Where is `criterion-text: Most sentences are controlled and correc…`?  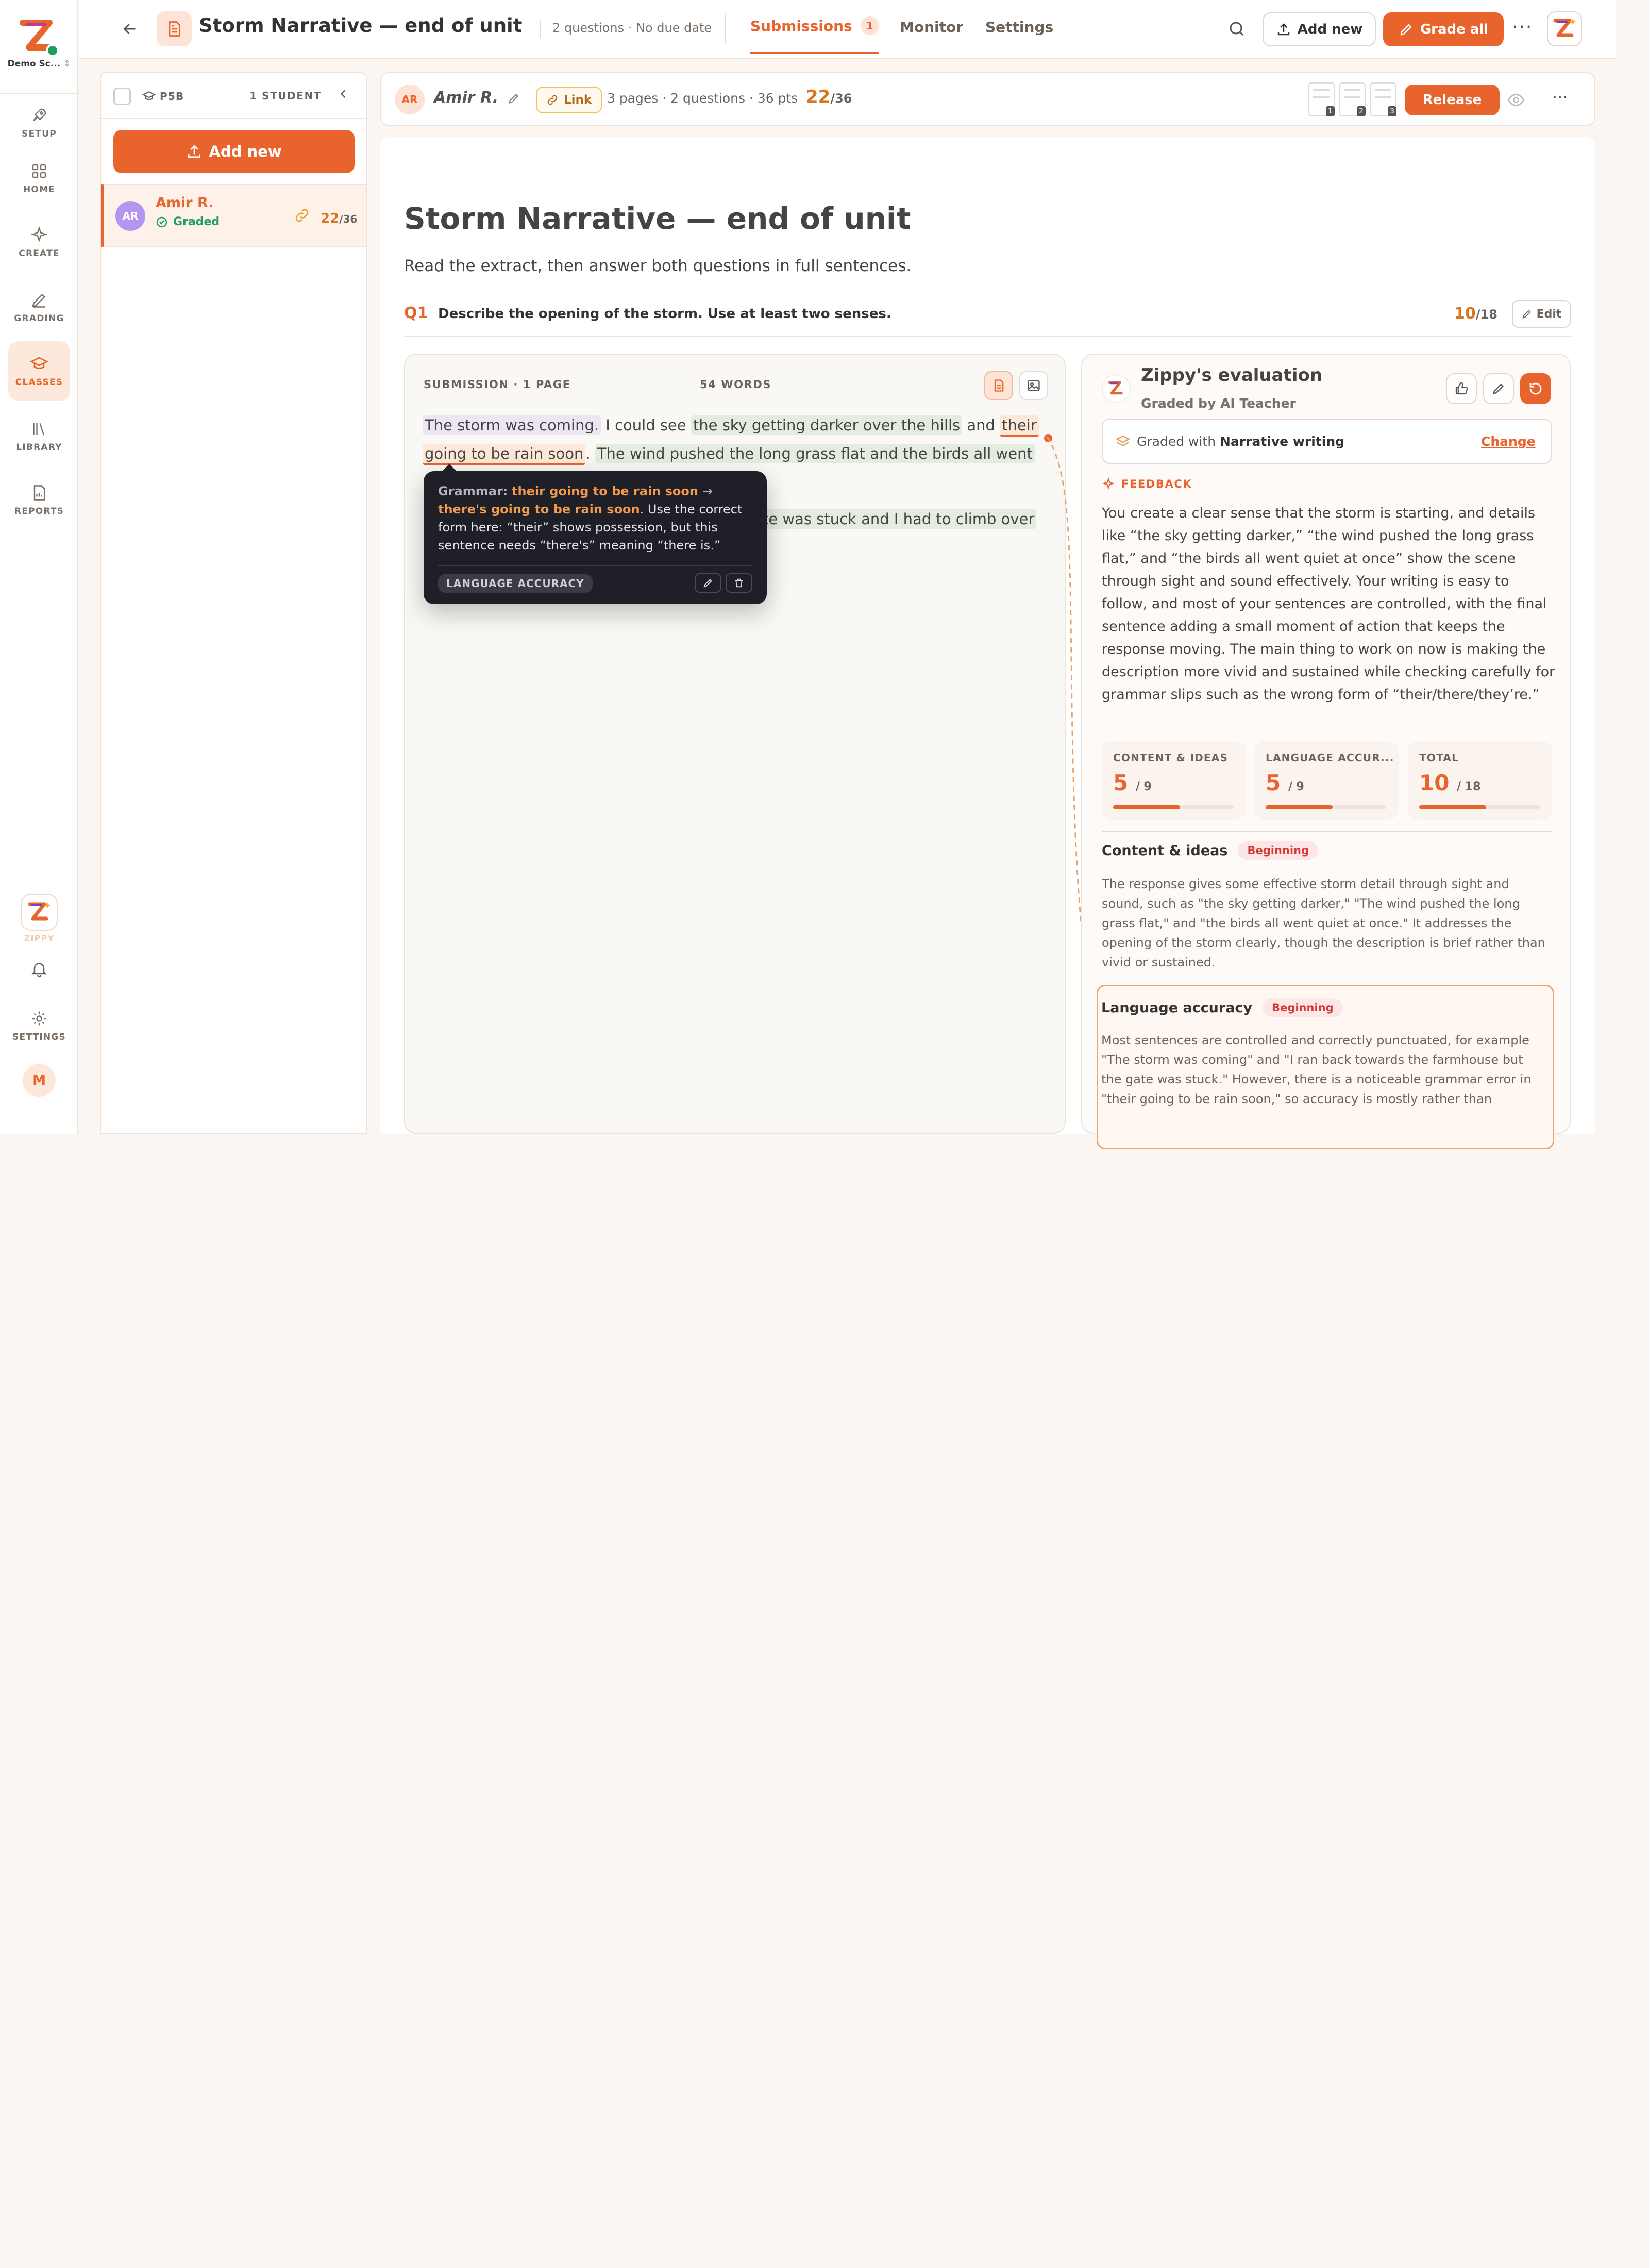
criterion-text: Most sentences are controlled and correc… is located at coordinates (1316, 1070).